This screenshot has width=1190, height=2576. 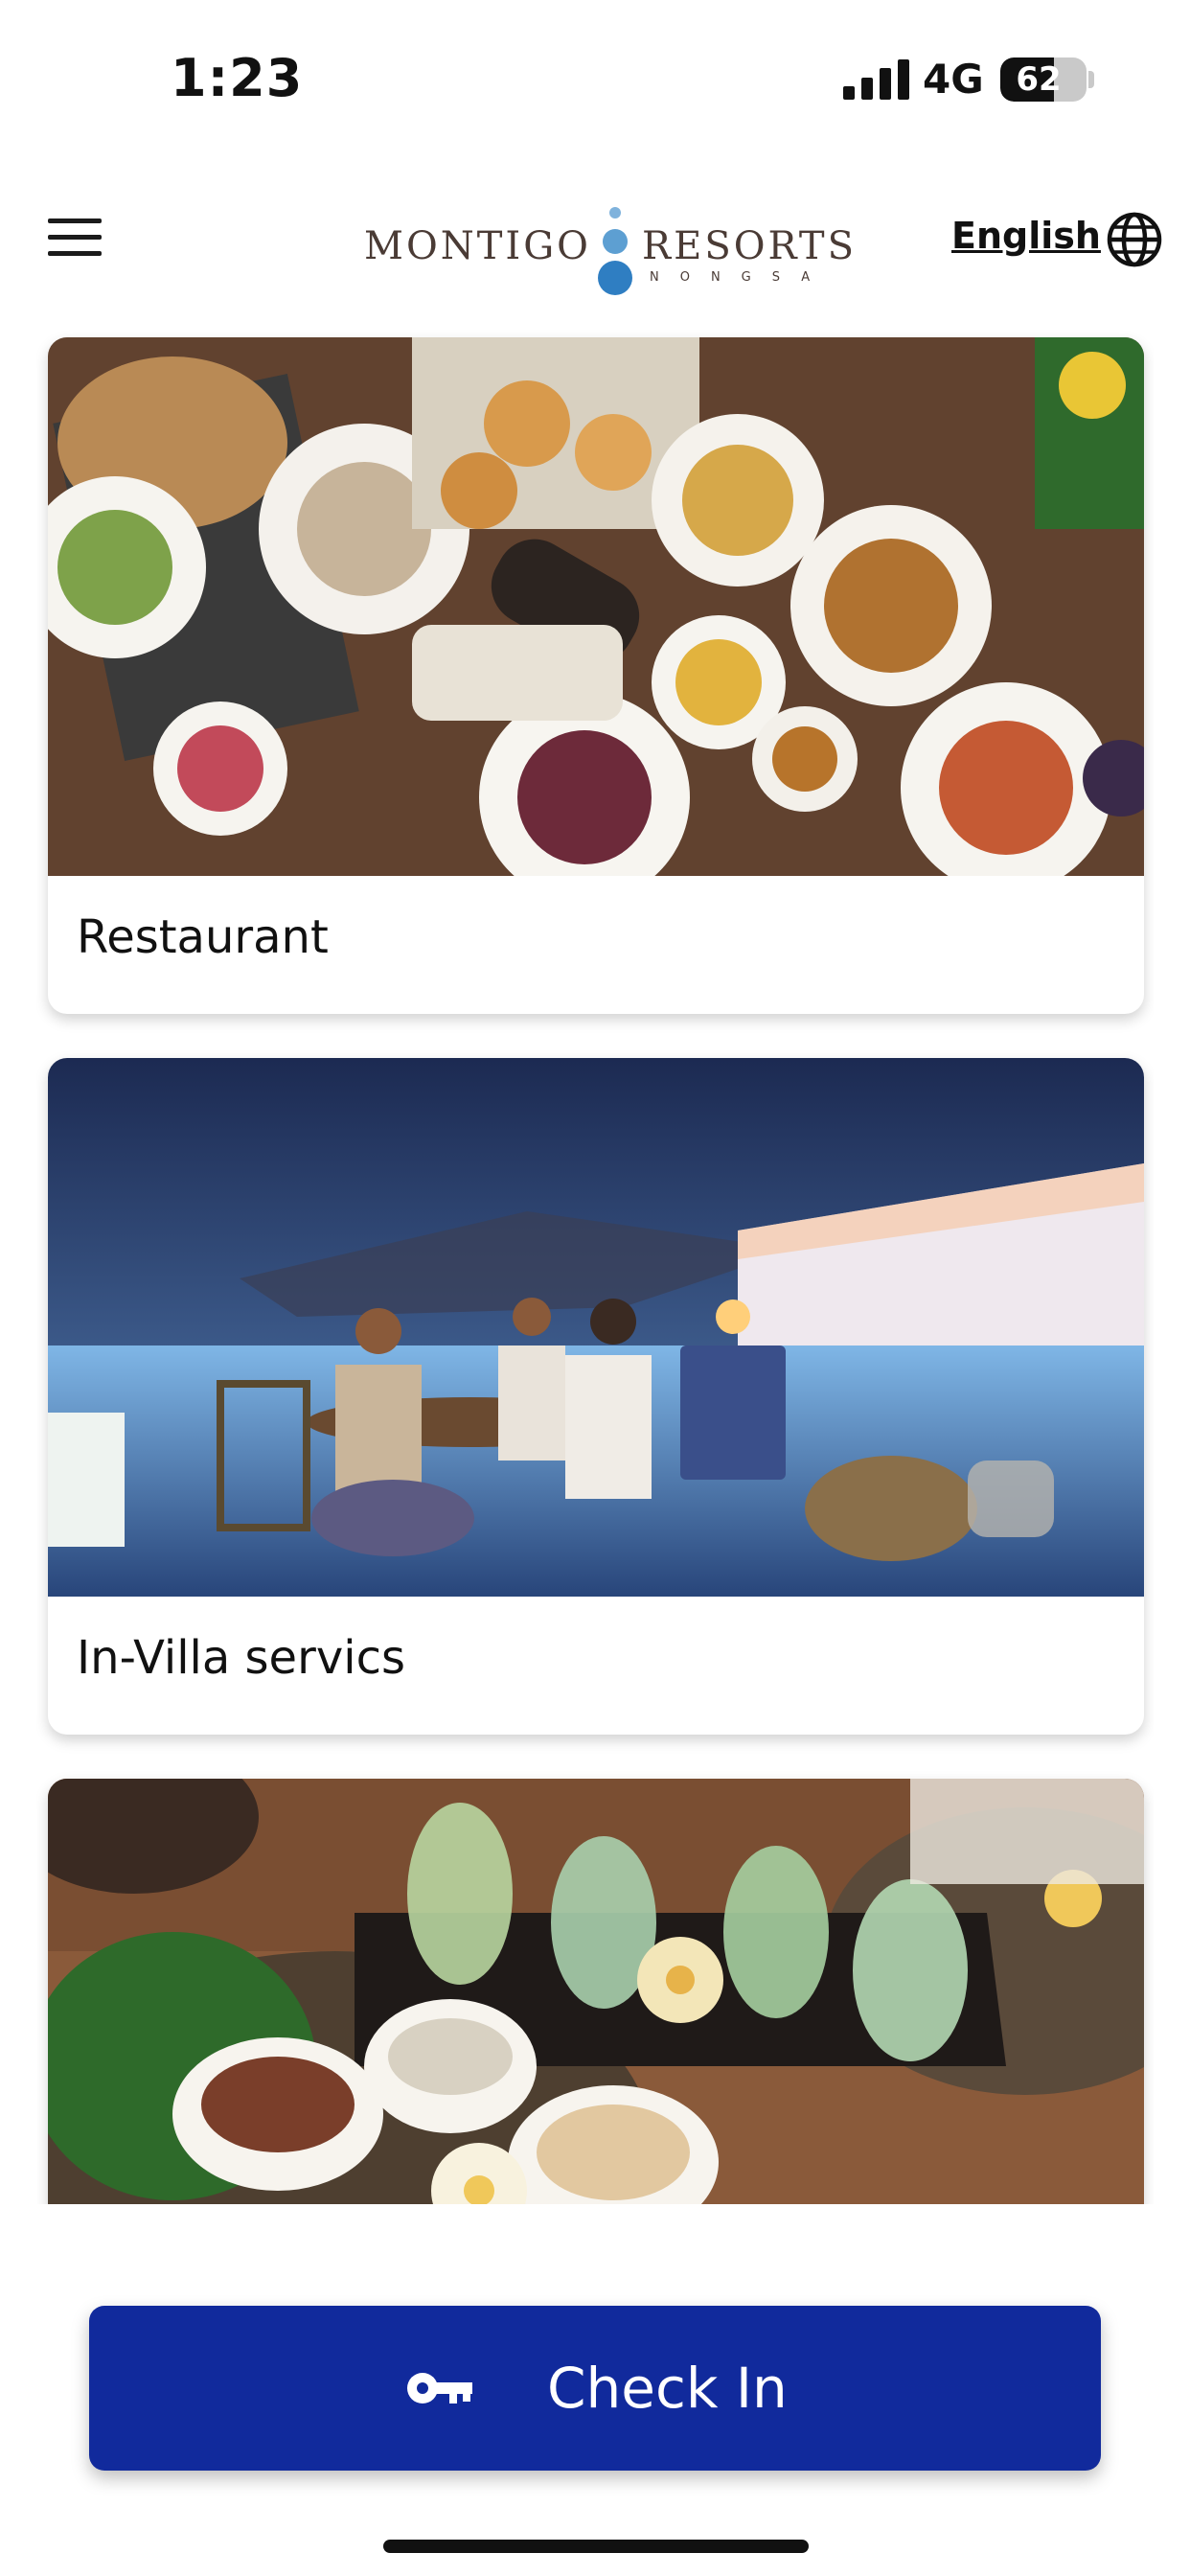 What do you see at coordinates (750, 246) in the screenshot?
I see `logo-text-resorts: RESORTS` at bounding box center [750, 246].